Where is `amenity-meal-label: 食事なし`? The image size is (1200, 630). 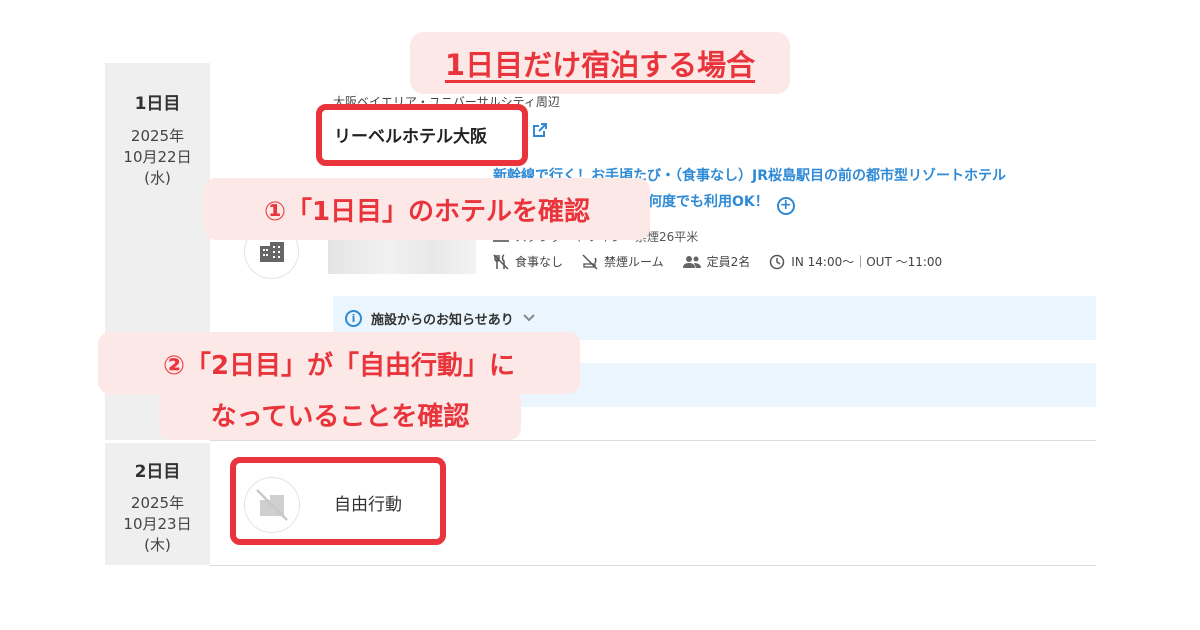
amenity-meal-label: 食事なし is located at coordinates (539, 262).